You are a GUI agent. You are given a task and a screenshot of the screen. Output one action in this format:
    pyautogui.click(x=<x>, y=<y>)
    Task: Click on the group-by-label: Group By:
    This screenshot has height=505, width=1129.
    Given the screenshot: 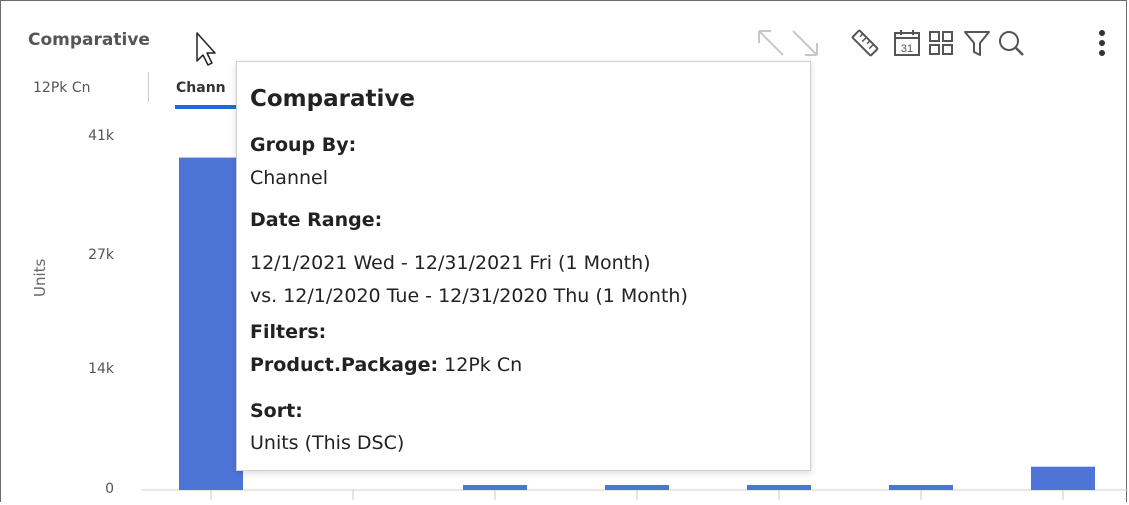 What is the action you would take?
    pyautogui.click(x=303, y=145)
    